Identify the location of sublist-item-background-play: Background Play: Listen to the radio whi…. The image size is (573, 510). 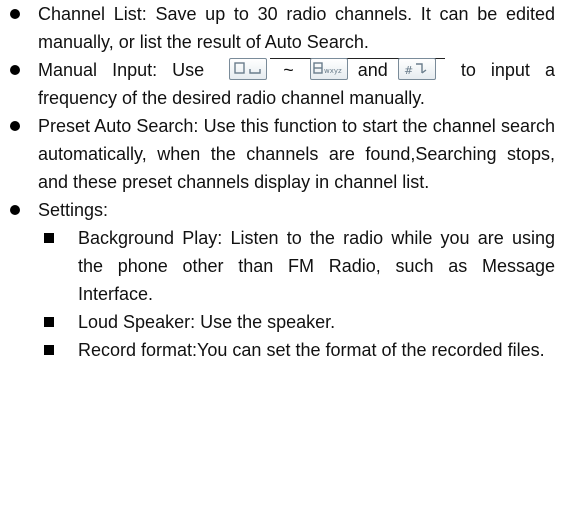
(296, 266).